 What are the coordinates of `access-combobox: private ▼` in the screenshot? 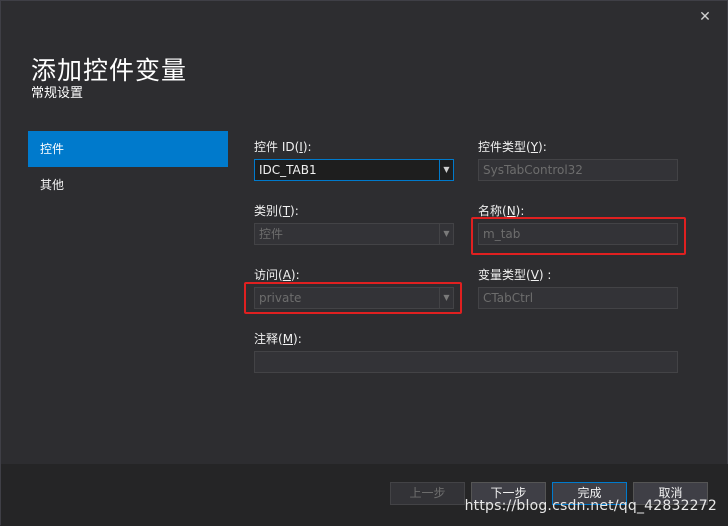 It's located at (354, 298).